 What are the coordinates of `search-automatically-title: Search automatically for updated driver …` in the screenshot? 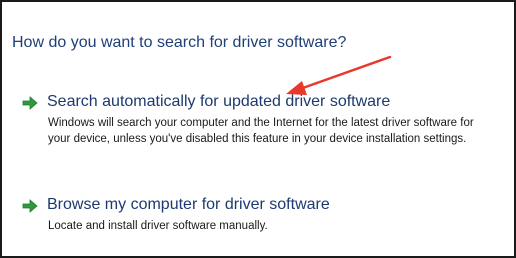 It's located at (218, 102).